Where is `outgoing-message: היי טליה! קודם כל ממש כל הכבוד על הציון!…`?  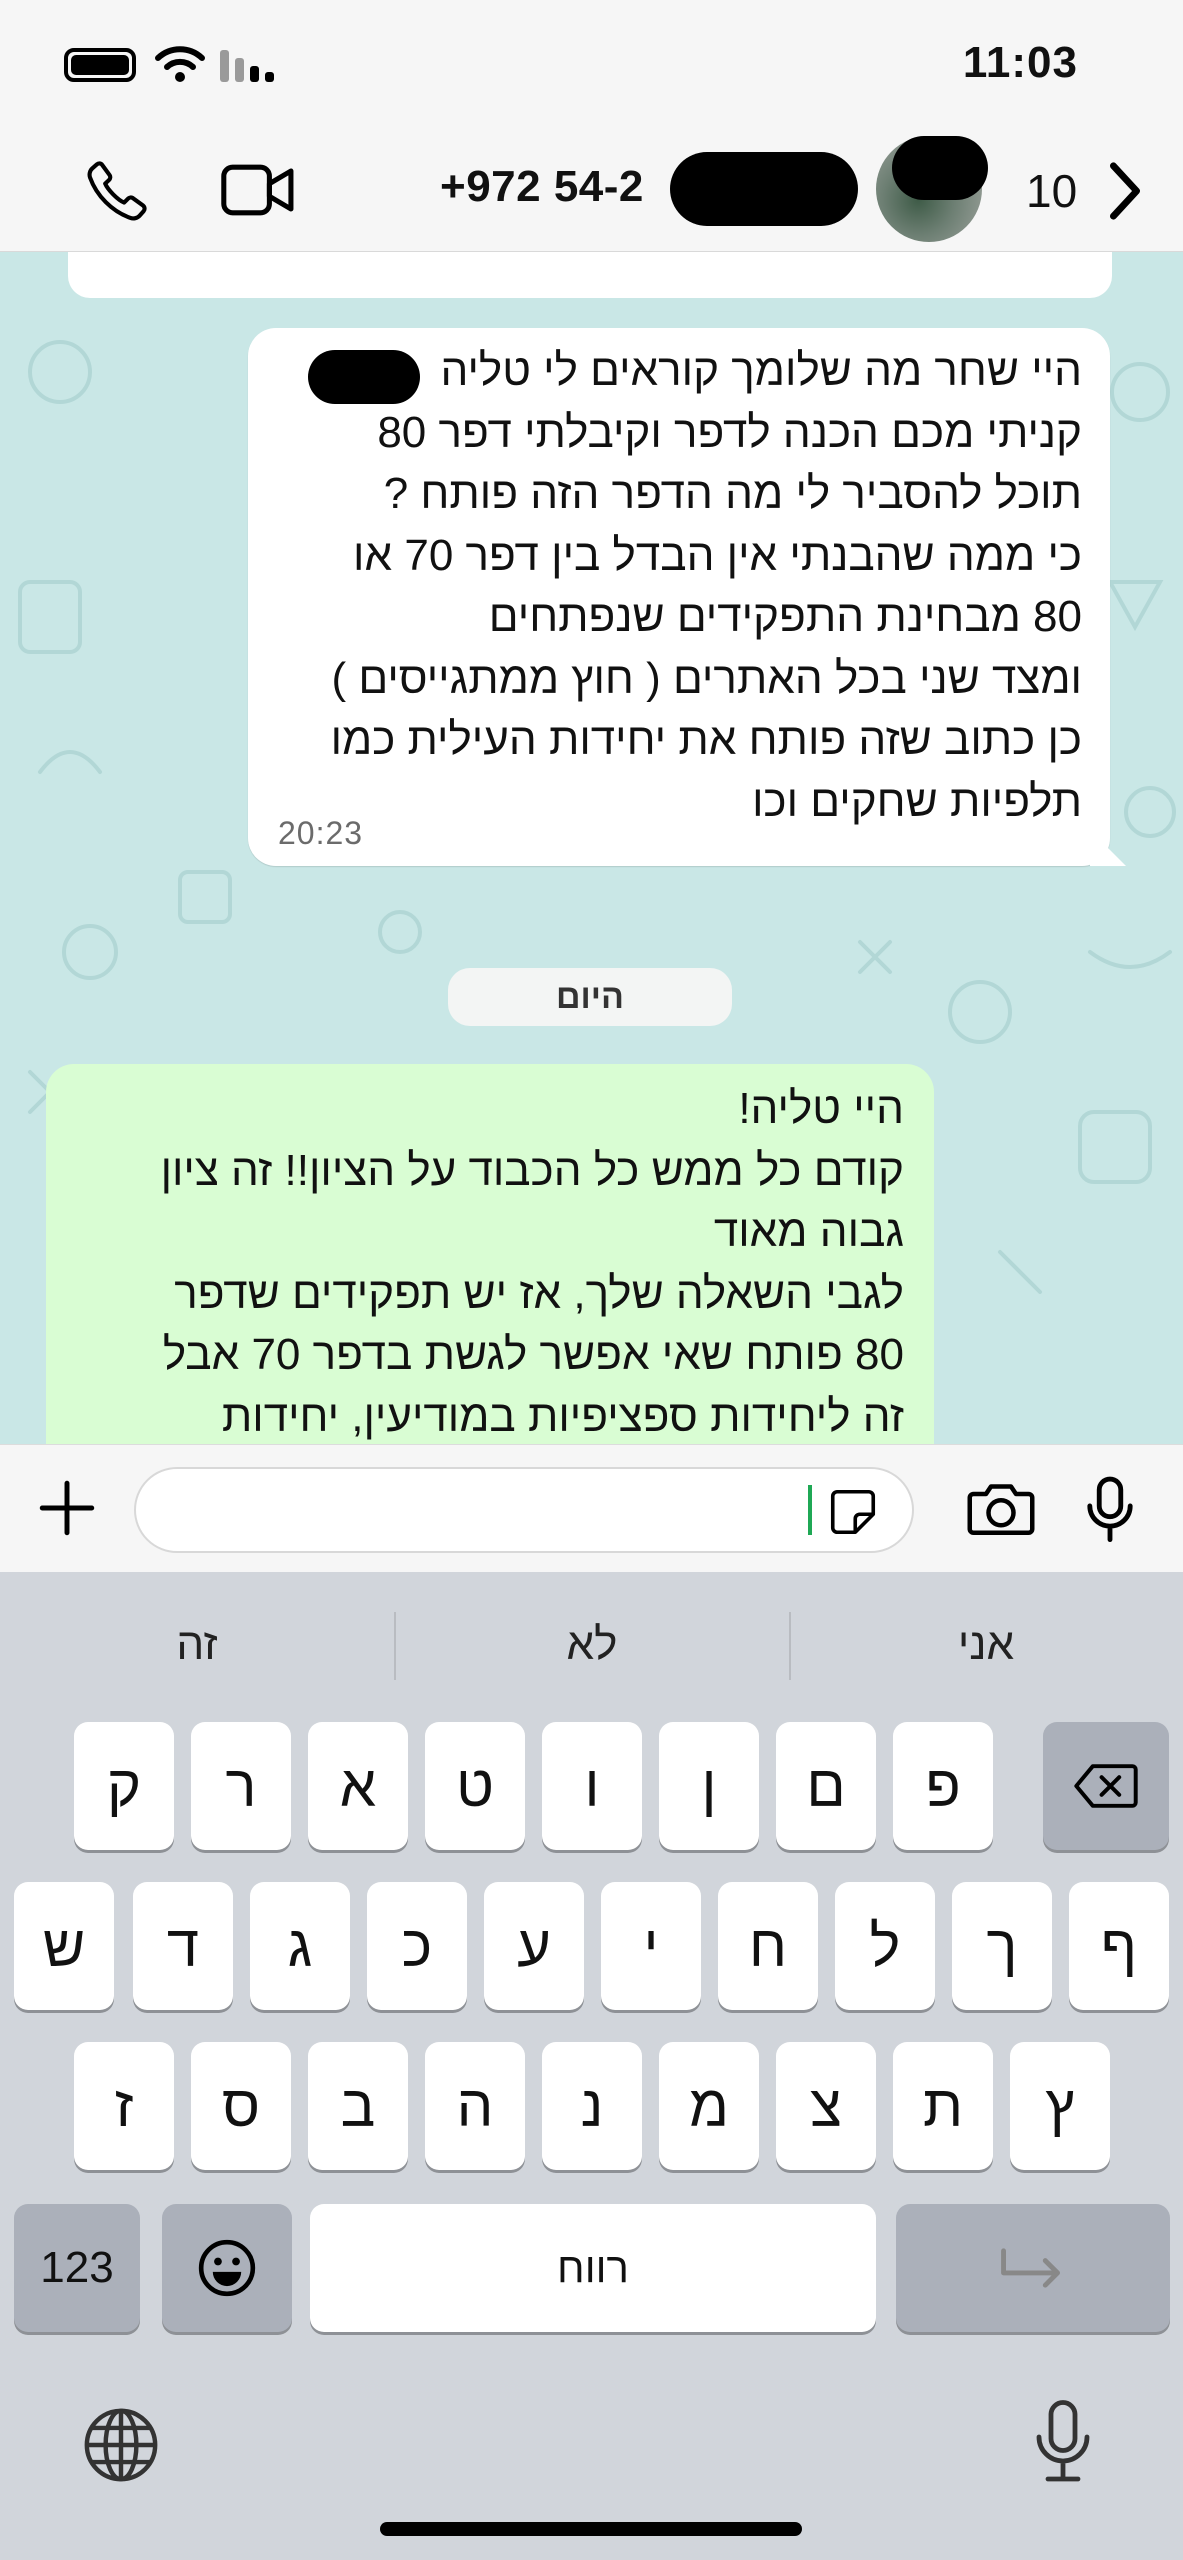
outgoing-message: היי טליה! קודם כל ממש כל הכבוד על הציון!… is located at coordinates (490, 1254).